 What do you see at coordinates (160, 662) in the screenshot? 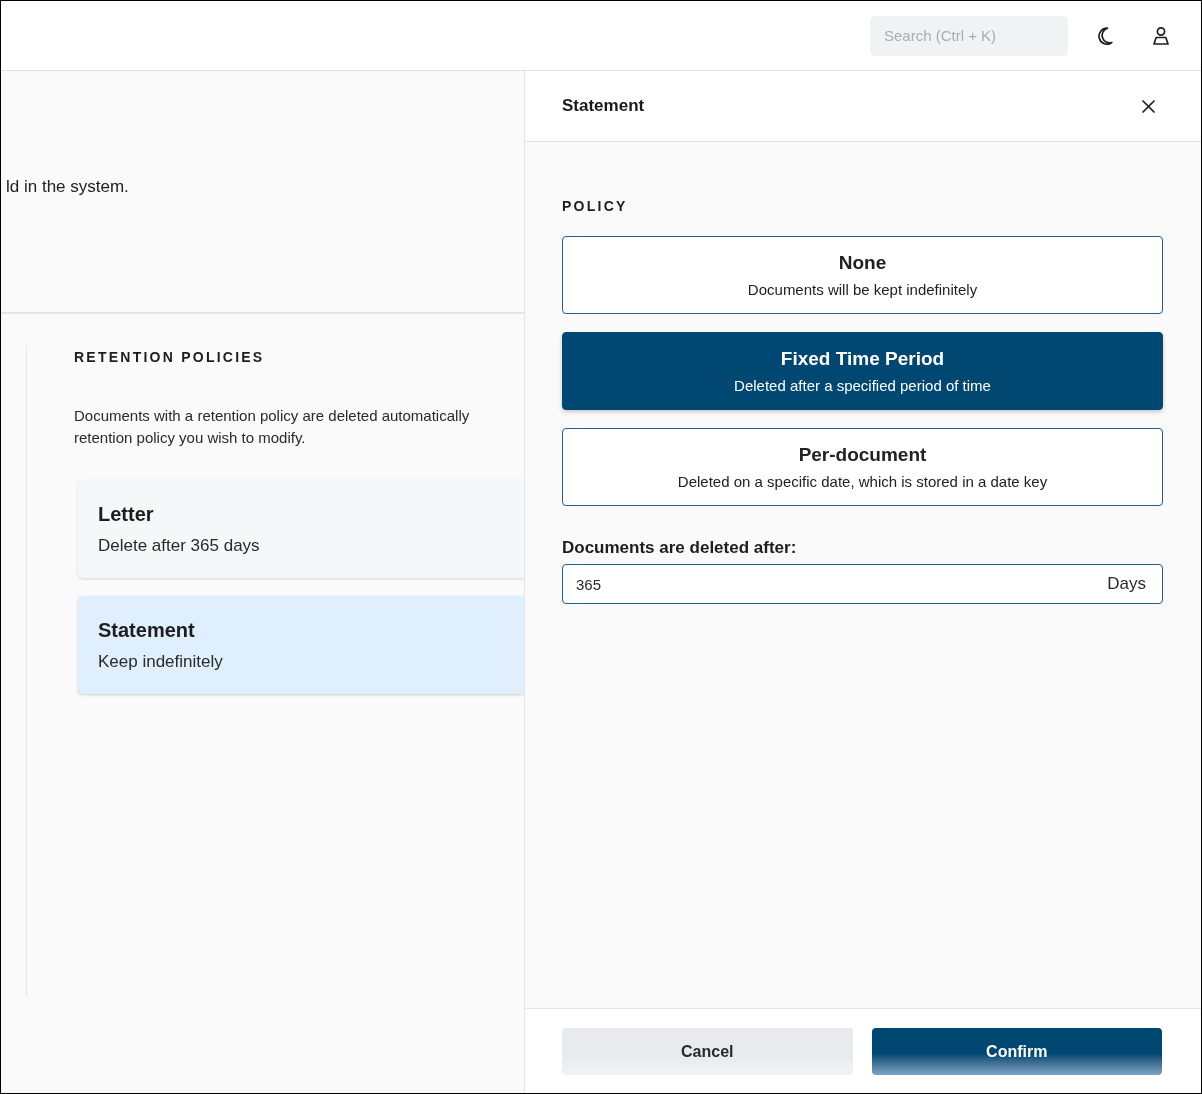
I see `policy-summary: Keep indefinitely` at bounding box center [160, 662].